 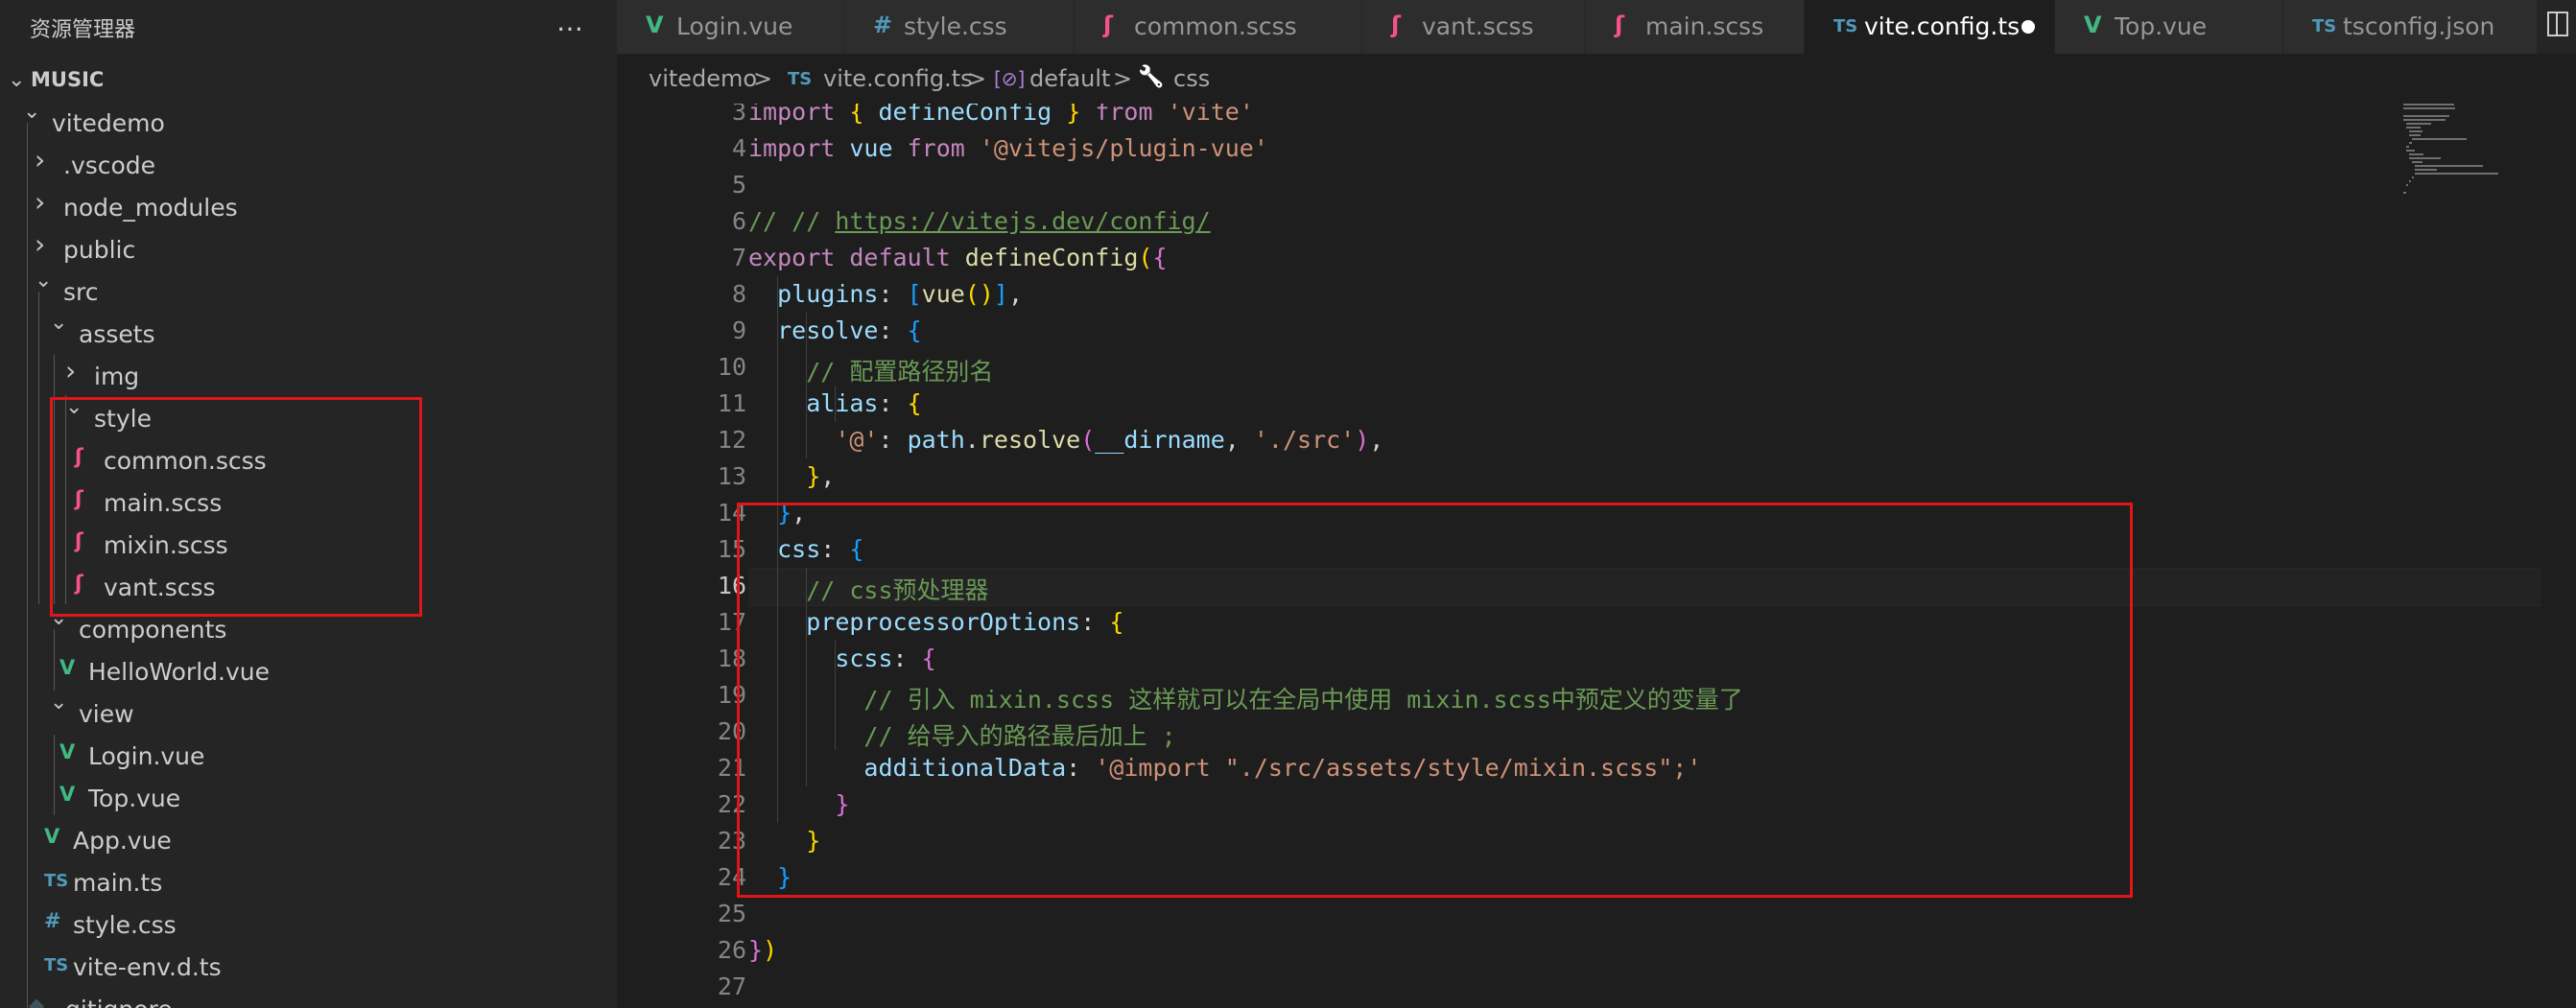 I want to click on code-line: '@': path.resolve(__dirname, './src'),, so click(x=1065, y=440).